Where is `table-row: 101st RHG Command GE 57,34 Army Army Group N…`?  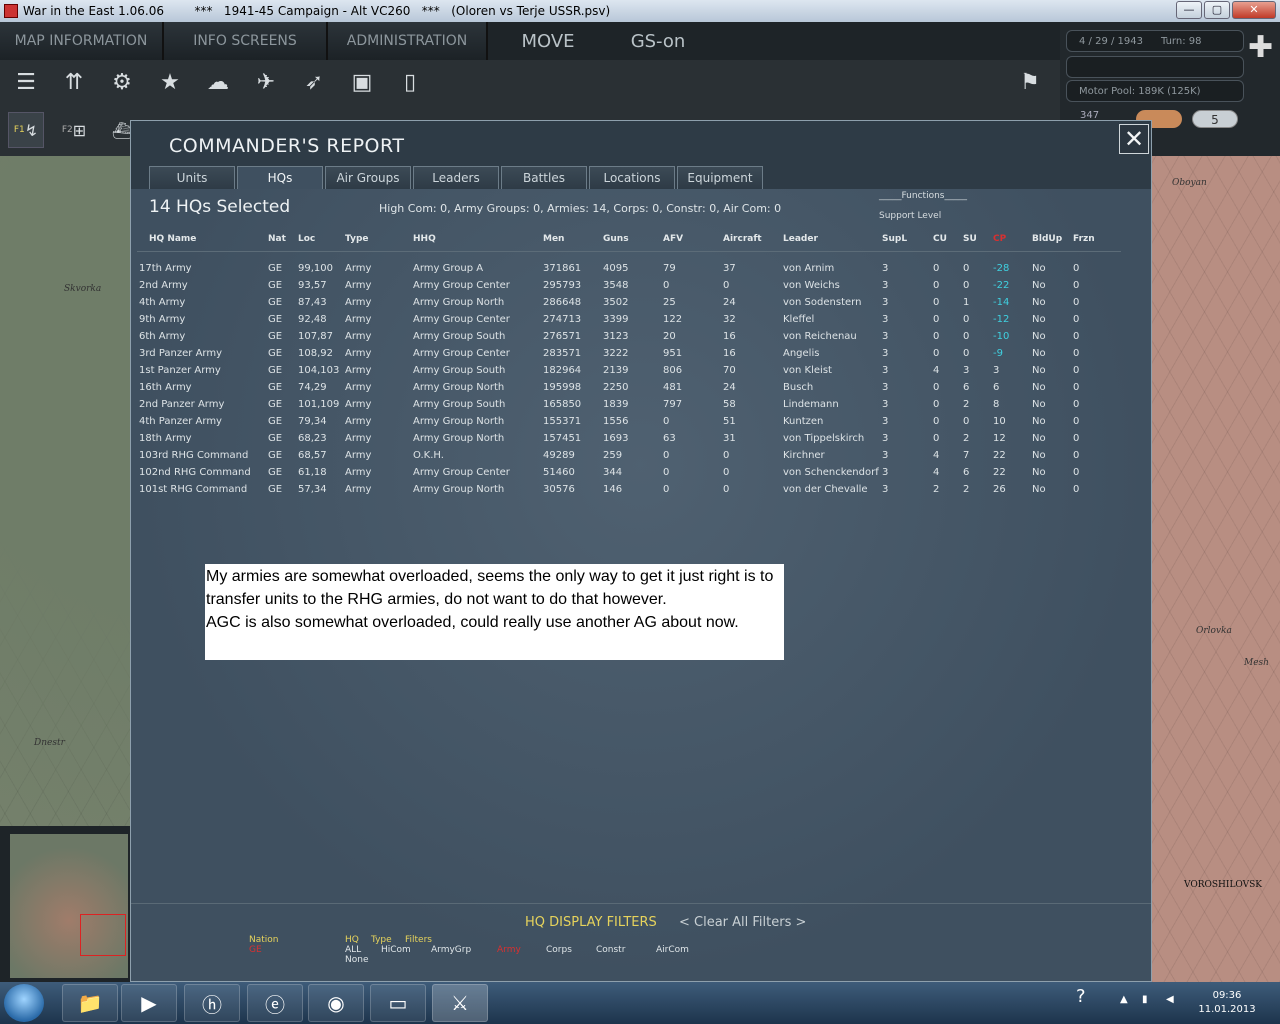 table-row: 101st RHG Command GE 57,34 Army Army Group N… is located at coordinates (631, 490).